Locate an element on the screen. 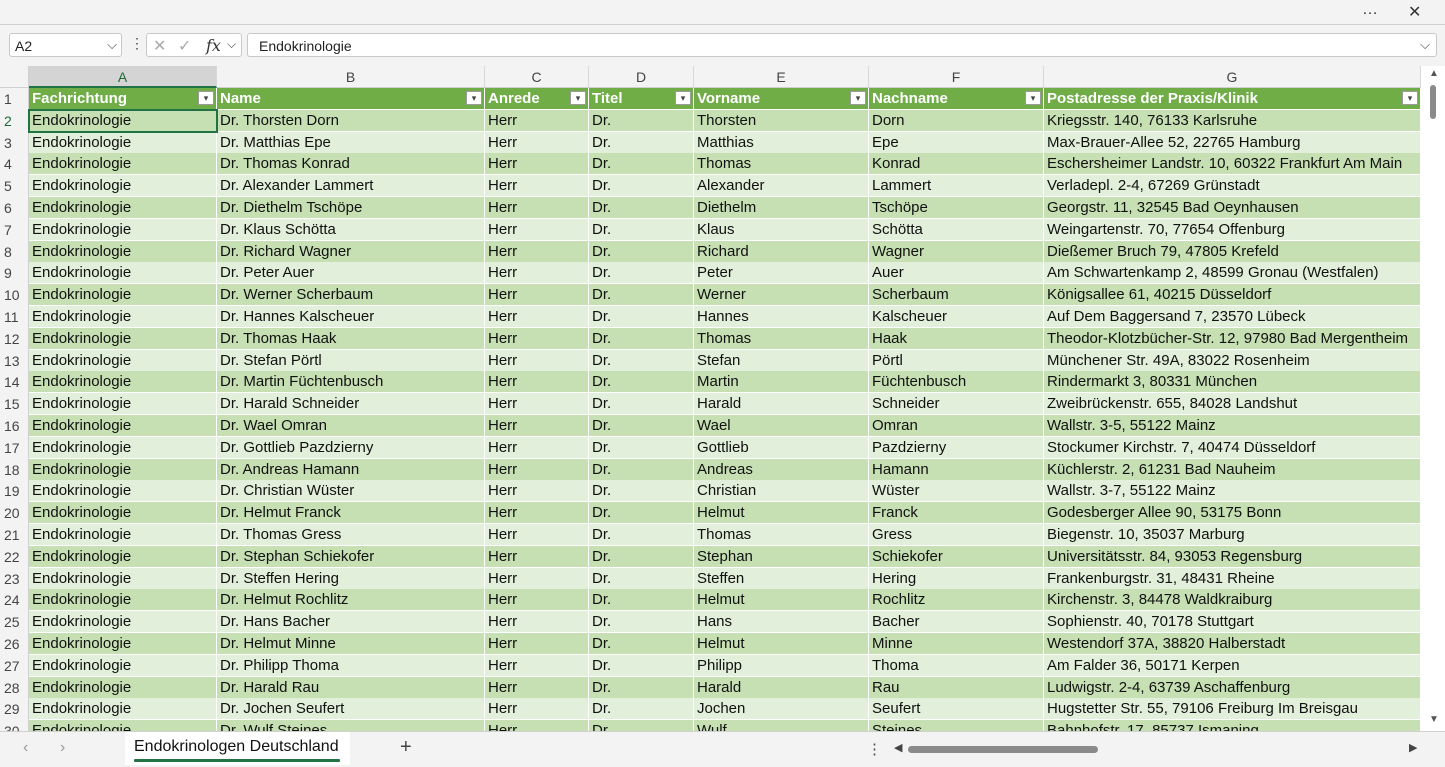 The height and width of the screenshot is (767, 1445). table-cell: Kirchenstr. 3, 84478 Waldkraiburg is located at coordinates (1232, 600).